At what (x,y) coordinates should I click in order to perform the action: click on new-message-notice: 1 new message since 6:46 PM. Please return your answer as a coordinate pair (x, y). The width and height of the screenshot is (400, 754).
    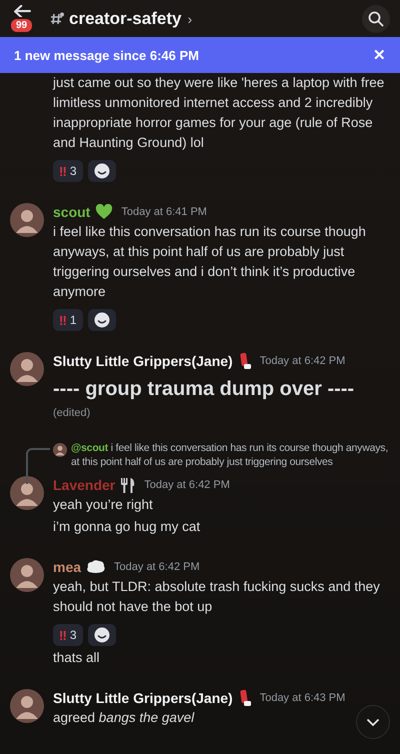
    Looking at the image, I should click on (106, 55).